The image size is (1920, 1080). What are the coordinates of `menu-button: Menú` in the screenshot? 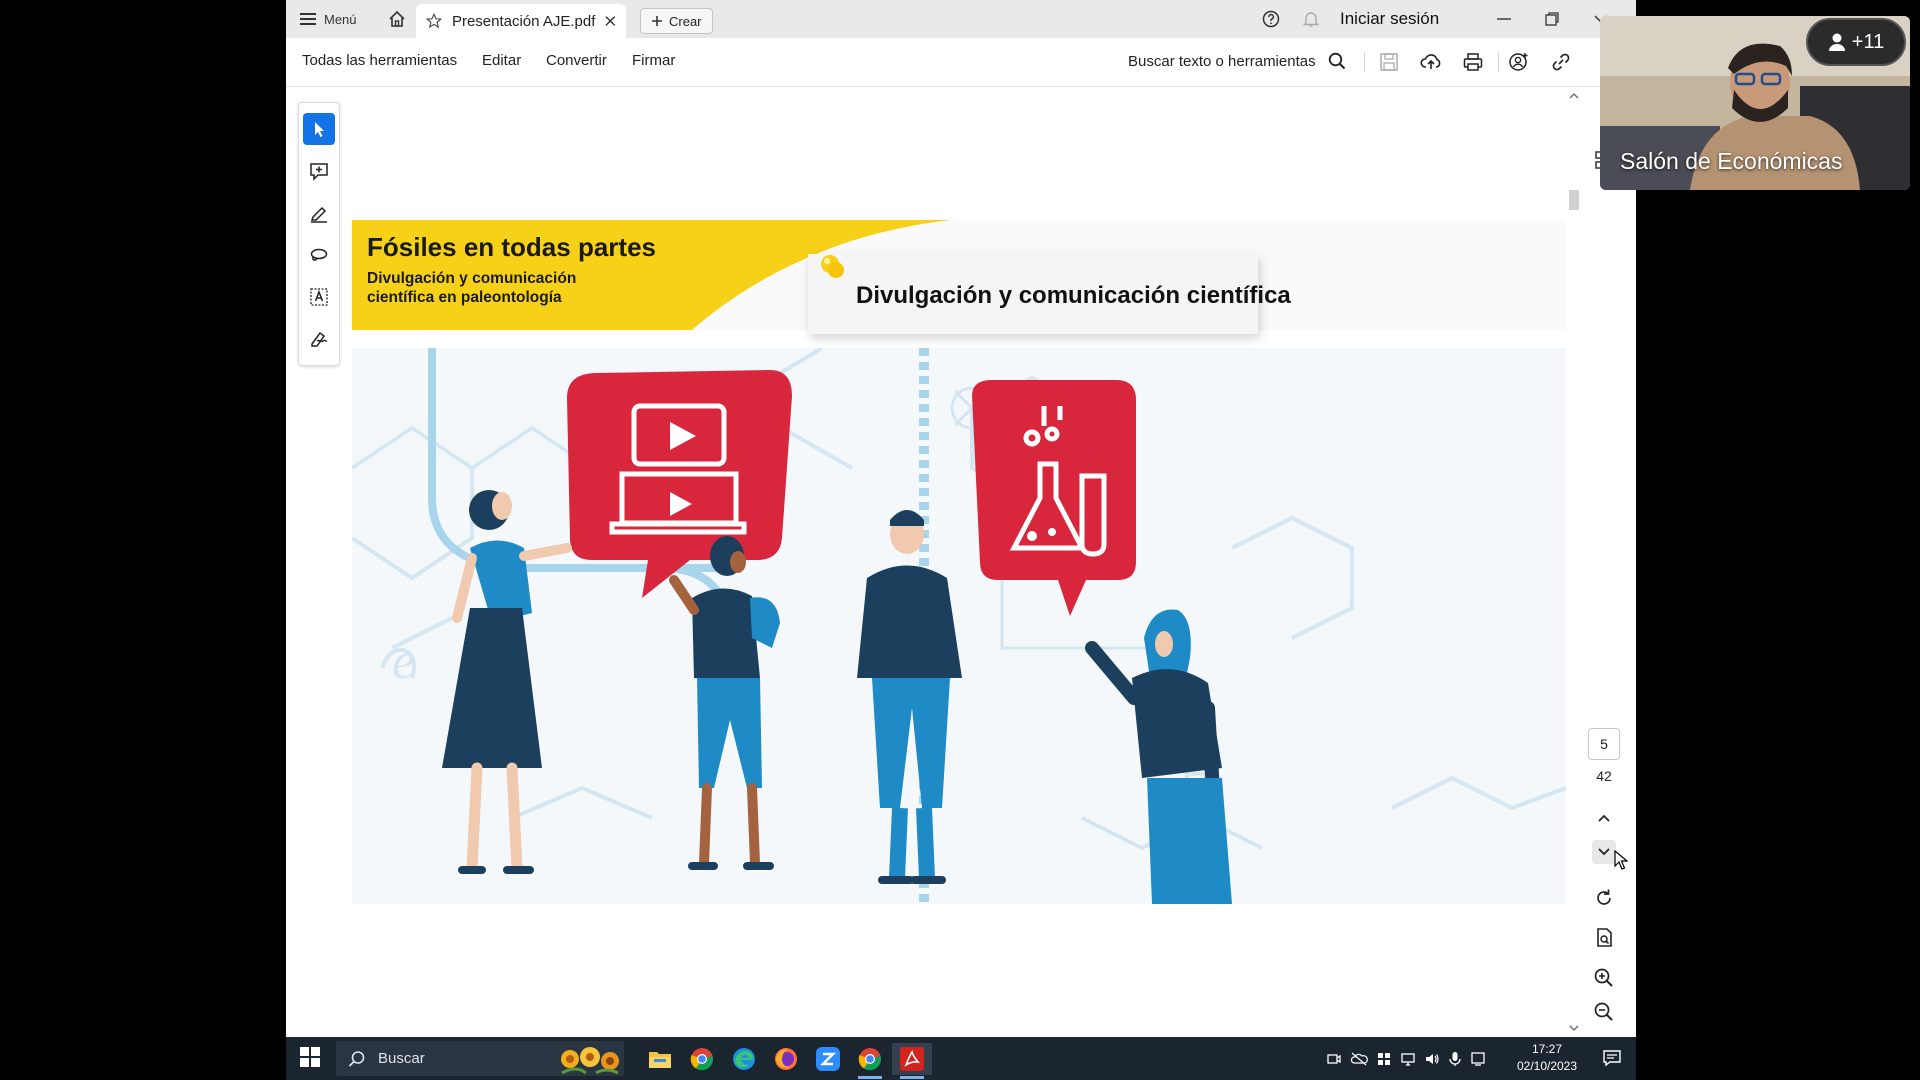 It's located at (328, 19).